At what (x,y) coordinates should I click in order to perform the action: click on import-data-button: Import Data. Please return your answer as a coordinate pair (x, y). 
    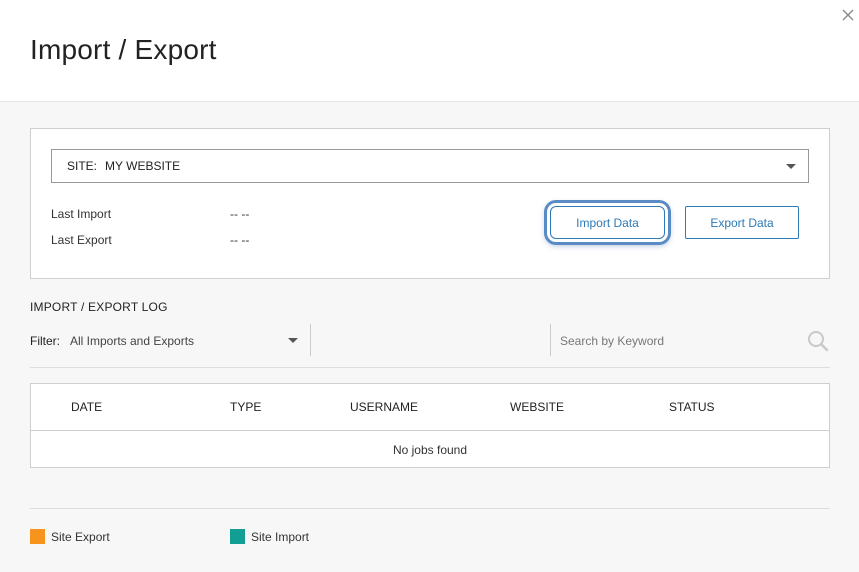
    Looking at the image, I should click on (607, 222).